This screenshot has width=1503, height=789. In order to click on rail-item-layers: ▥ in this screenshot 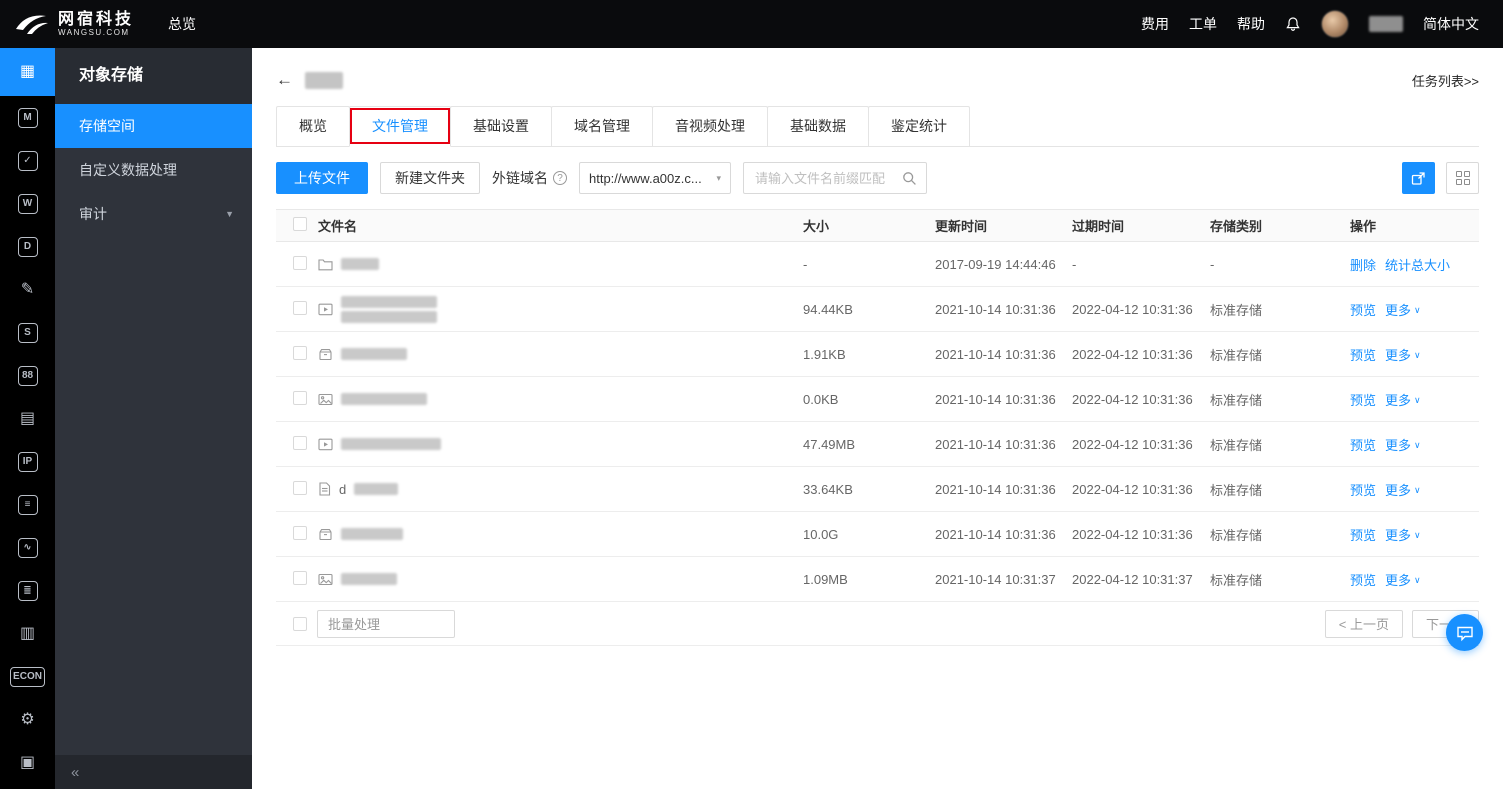, I will do `click(27, 633)`.